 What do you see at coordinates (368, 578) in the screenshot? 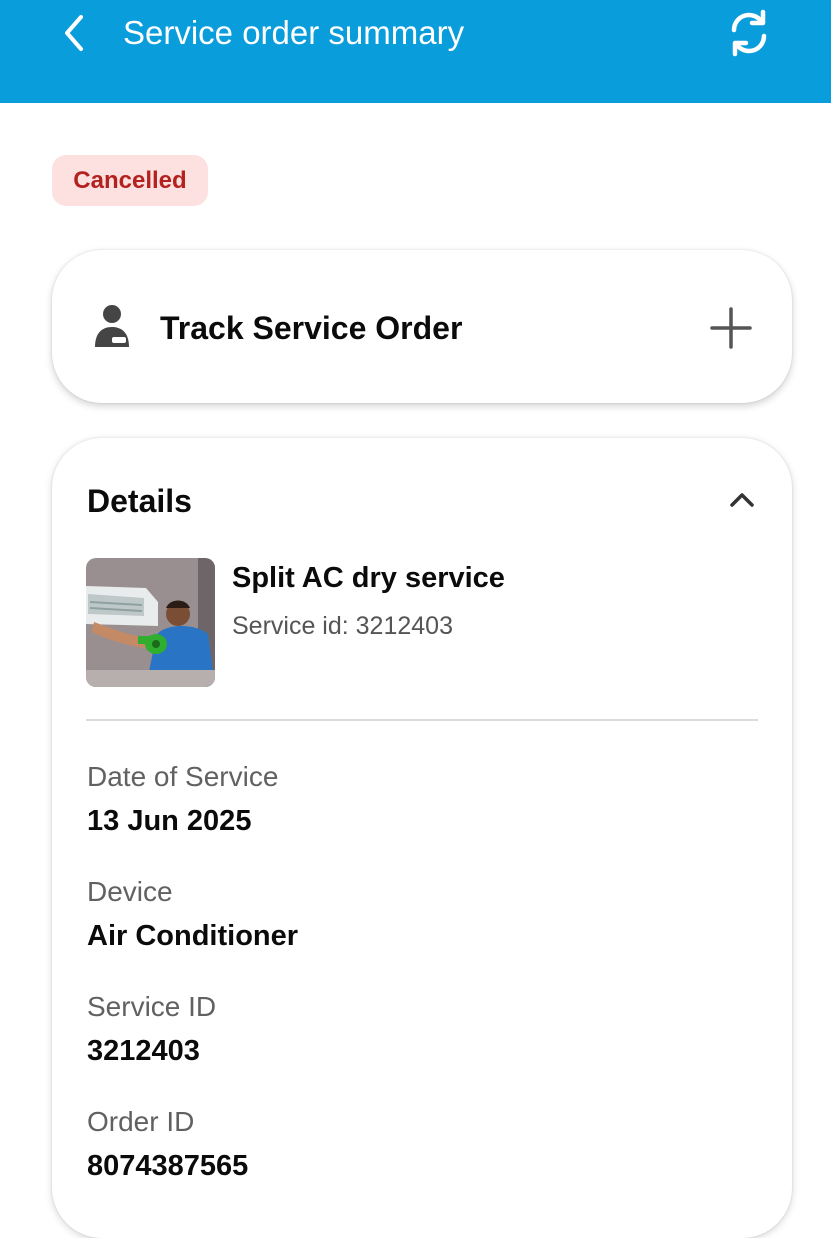
I see `service-name: Split AC dry service` at bounding box center [368, 578].